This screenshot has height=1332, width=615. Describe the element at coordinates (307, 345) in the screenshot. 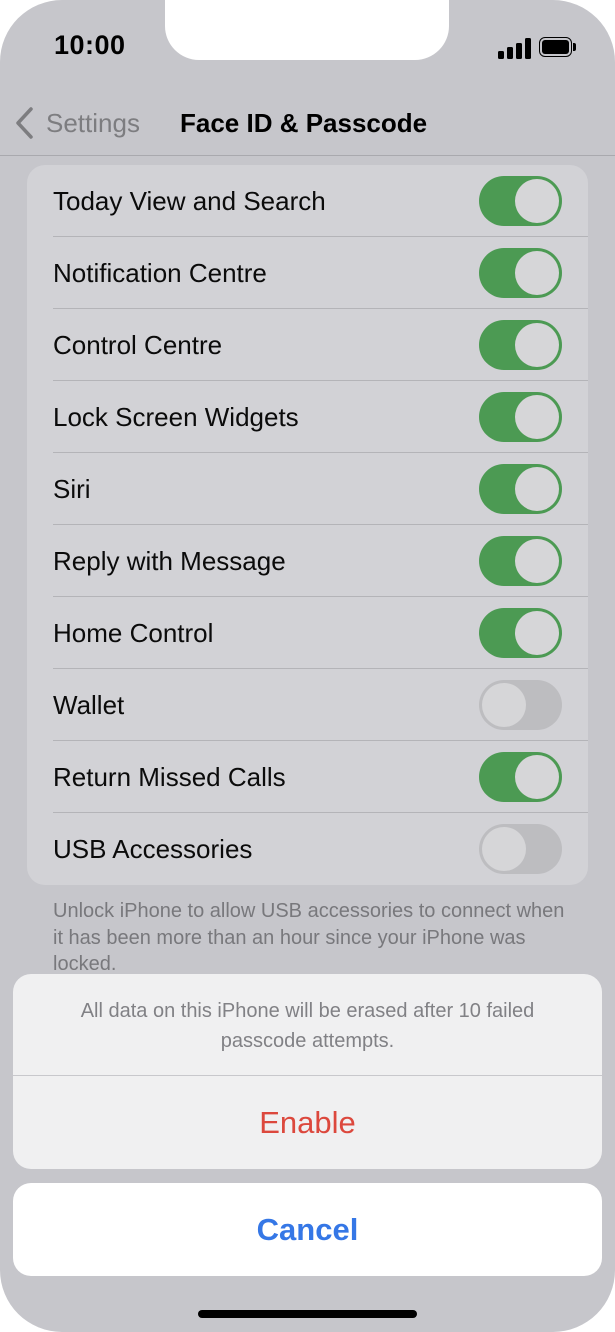

I see `setting-row-control-centre: Control Centre` at that location.